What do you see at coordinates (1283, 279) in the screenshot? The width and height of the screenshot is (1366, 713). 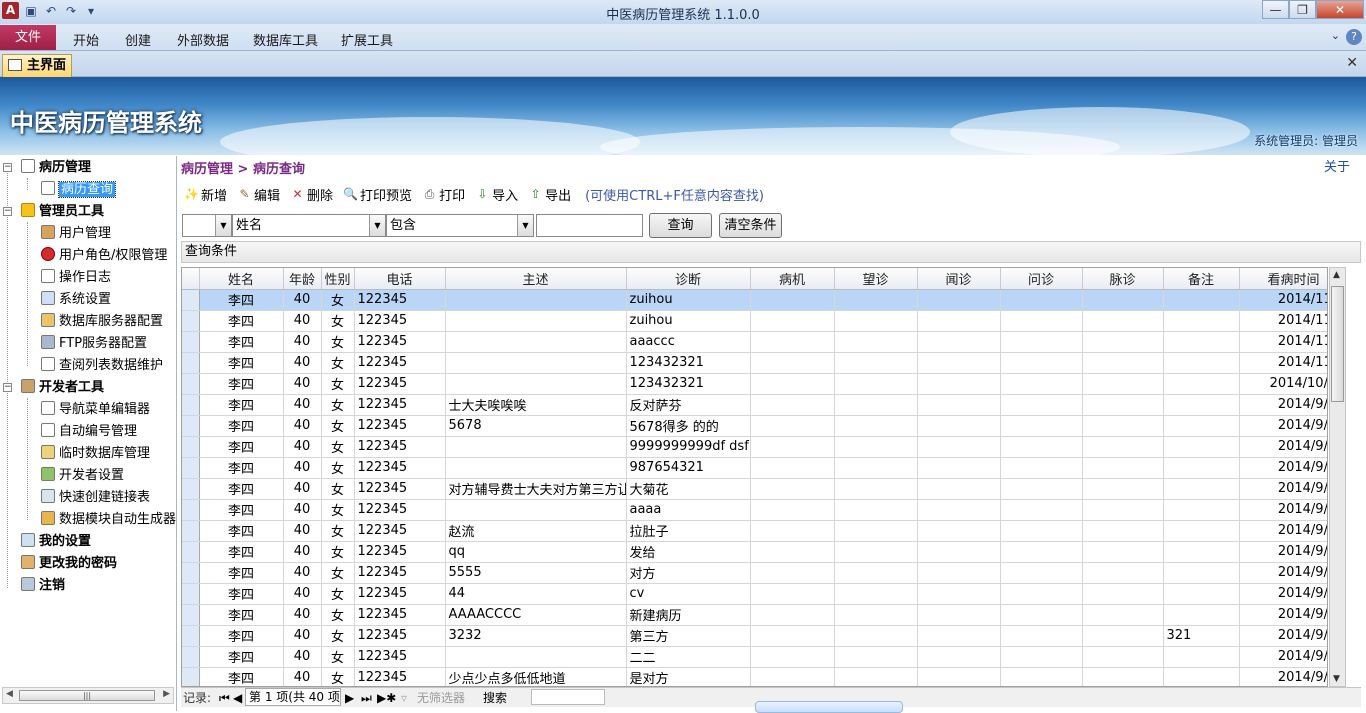 I see `column-header: 看病时间` at bounding box center [1283, 279].